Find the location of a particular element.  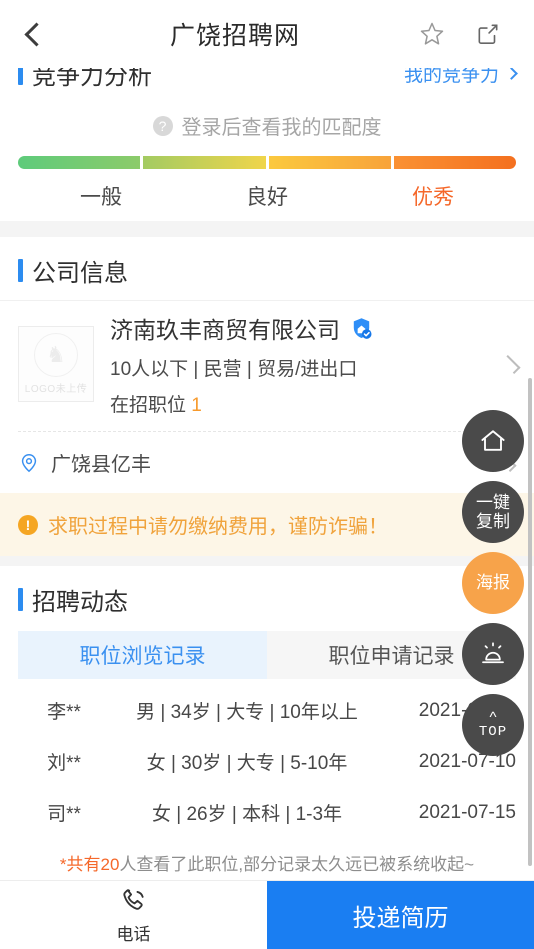

dynamics-section-header: 招聘动态 is located at coordinates (267, 596).